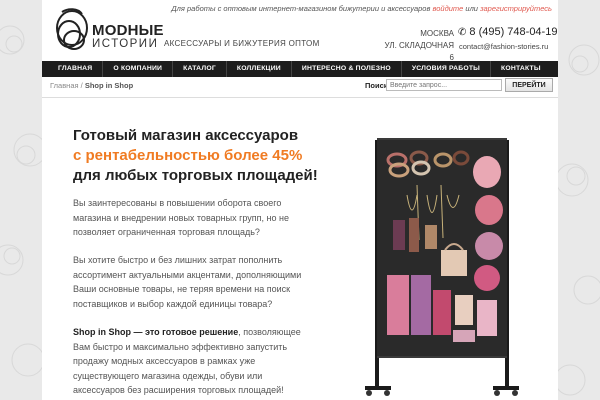 The height and width of the screenshot is (400, 600). I want to click on brand-subname: ИСТОРИИ, so click(125, 44).